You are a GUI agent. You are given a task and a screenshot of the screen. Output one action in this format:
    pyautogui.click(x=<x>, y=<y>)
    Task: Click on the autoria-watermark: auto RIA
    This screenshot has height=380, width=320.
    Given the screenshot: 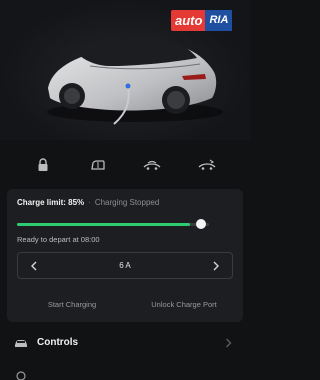 What is the action you would take?
    pyautogui.click(x=206, y=20)
    